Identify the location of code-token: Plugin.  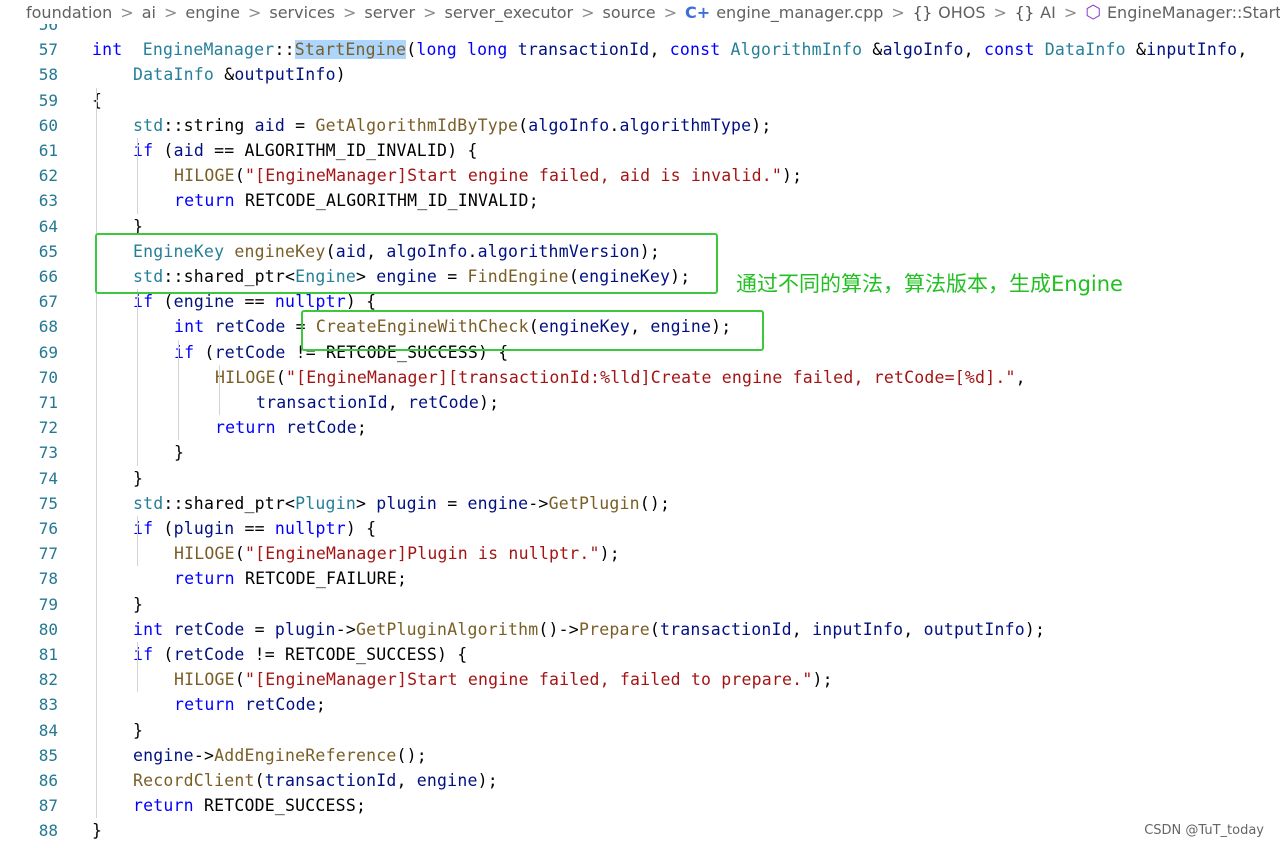
(325, 503).